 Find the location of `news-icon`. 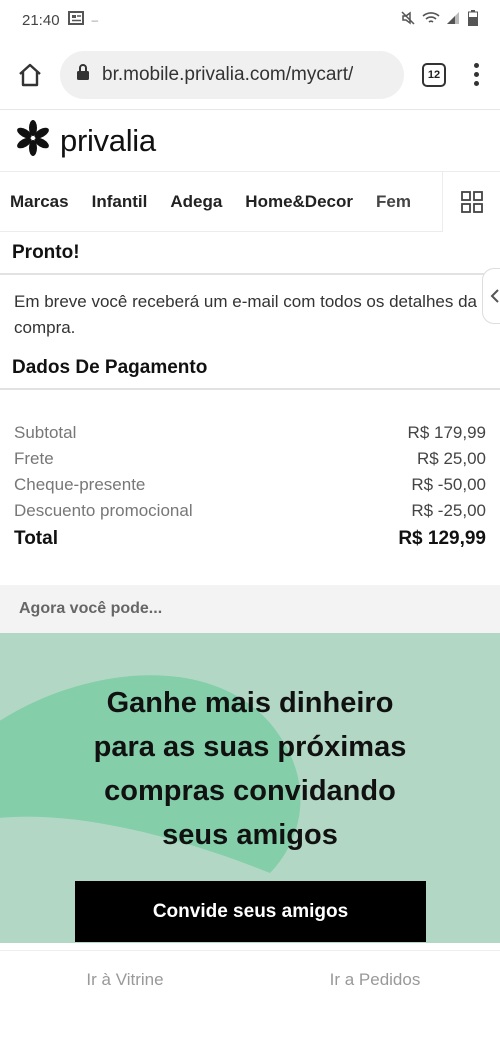

news-icon is located at coordinates (75, 20).